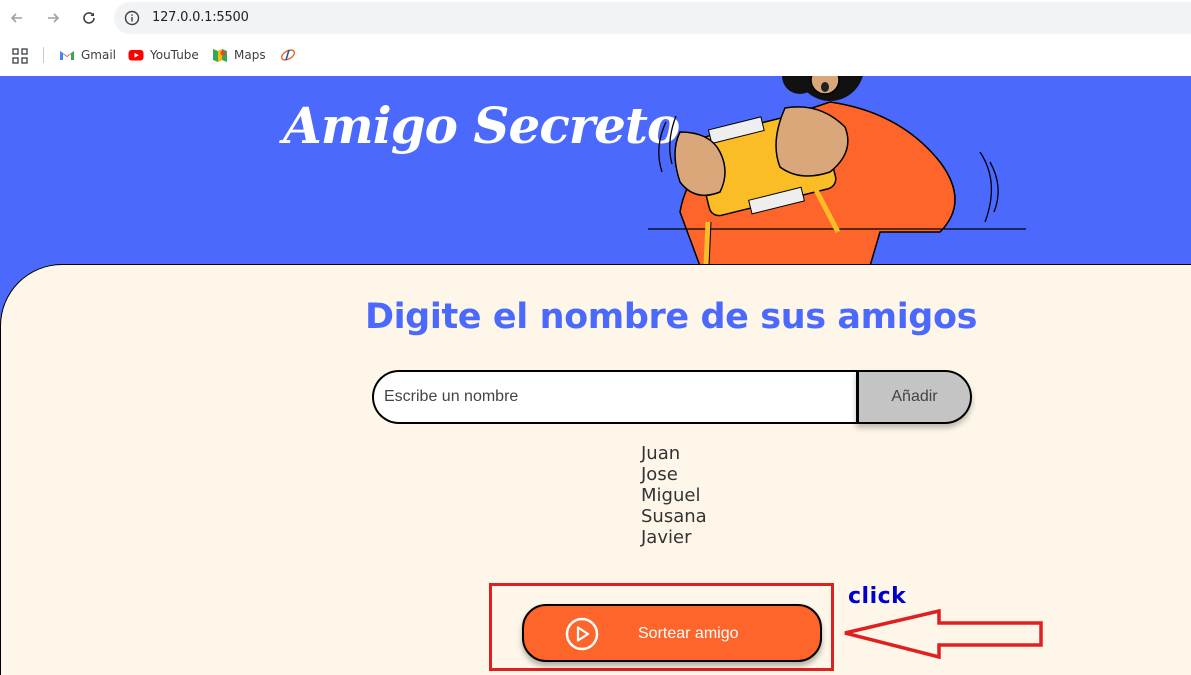 This screenshot has height=675, width=1191. I want to click on bookmark-site, so click(288, 55).